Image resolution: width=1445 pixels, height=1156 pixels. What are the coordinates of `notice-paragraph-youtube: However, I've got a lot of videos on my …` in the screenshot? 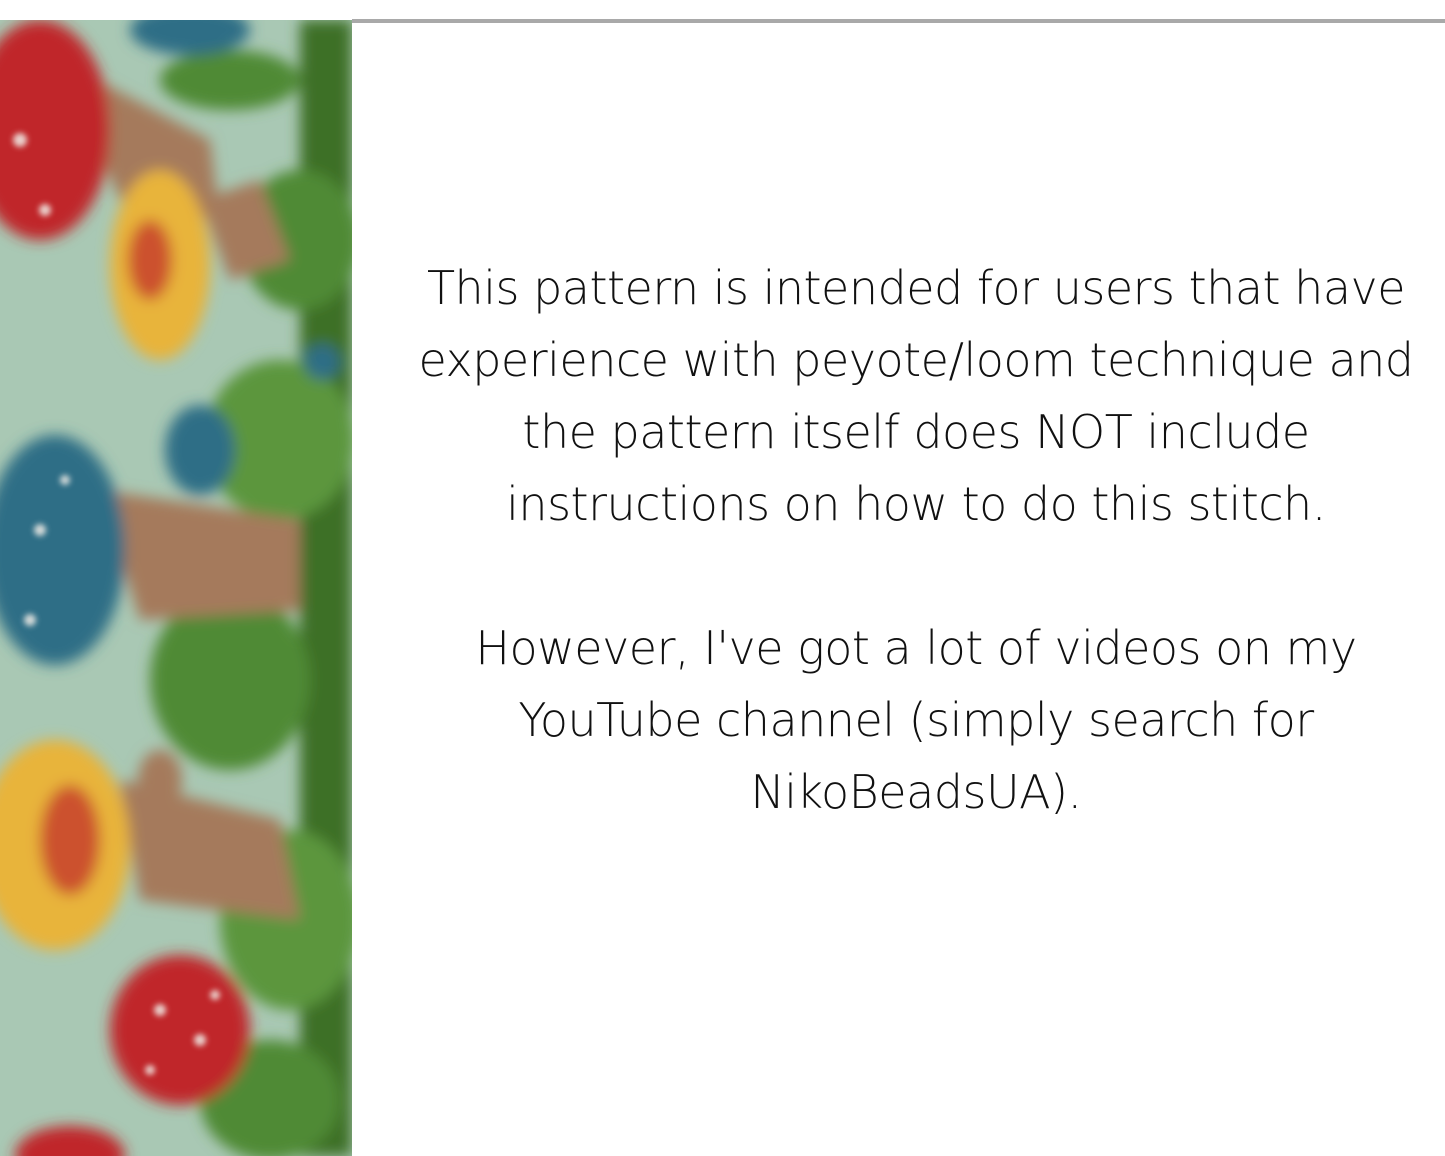 It's located at (916, 720).